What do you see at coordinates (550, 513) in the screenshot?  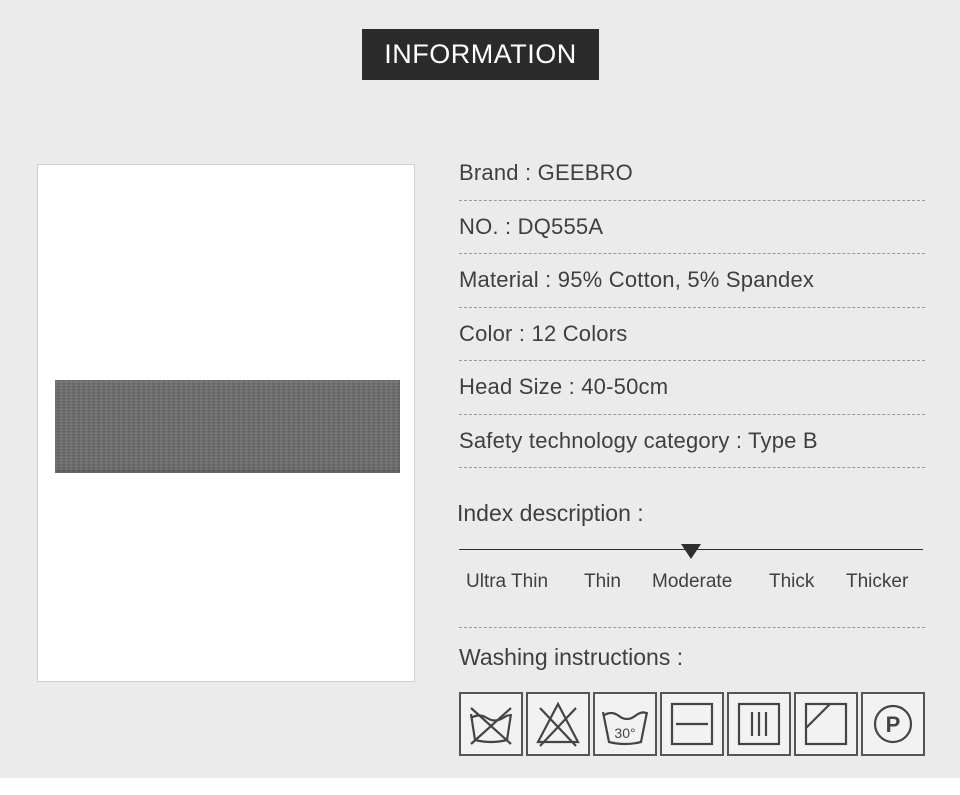 I see `index-description-title: Index description :` at bounding box center [550, 513].